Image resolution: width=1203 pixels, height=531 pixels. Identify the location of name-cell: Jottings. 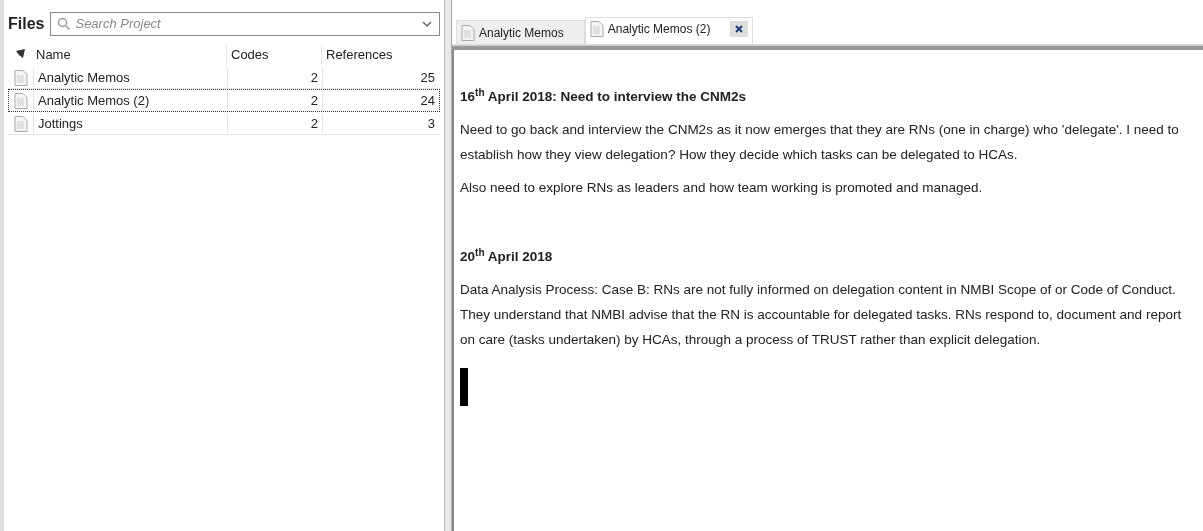
(130, 123).